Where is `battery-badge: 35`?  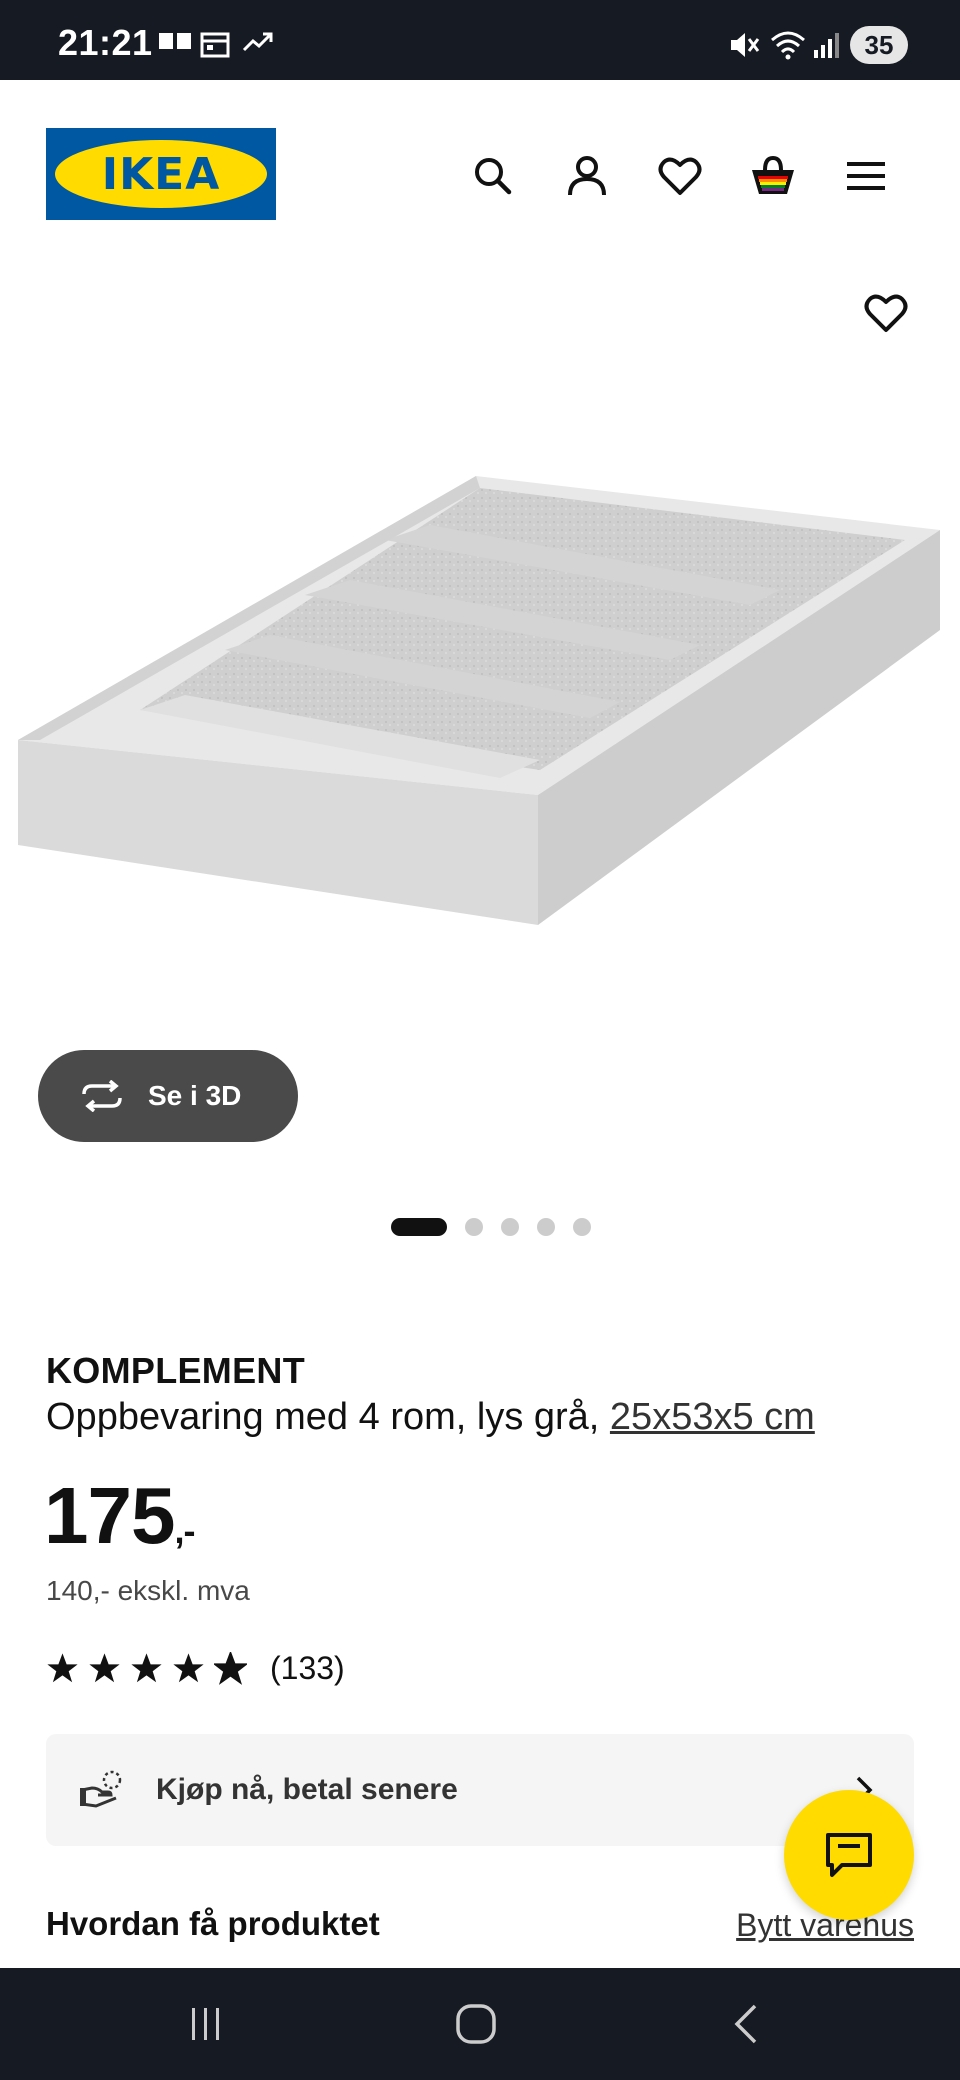 battery-badge: 35 is located at coordinates (879, 45).